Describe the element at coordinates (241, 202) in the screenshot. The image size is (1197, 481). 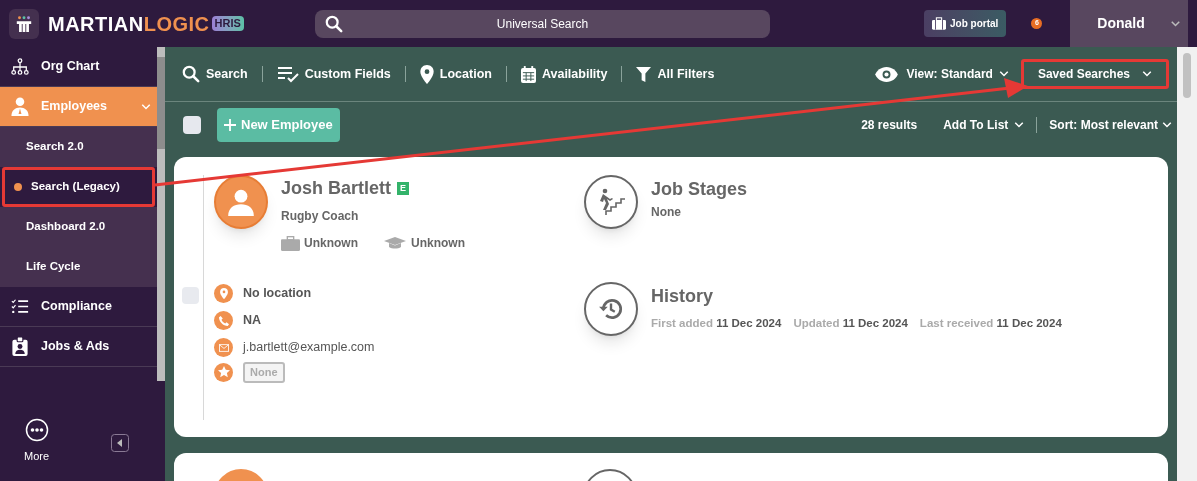
I see `avatar` at that location.